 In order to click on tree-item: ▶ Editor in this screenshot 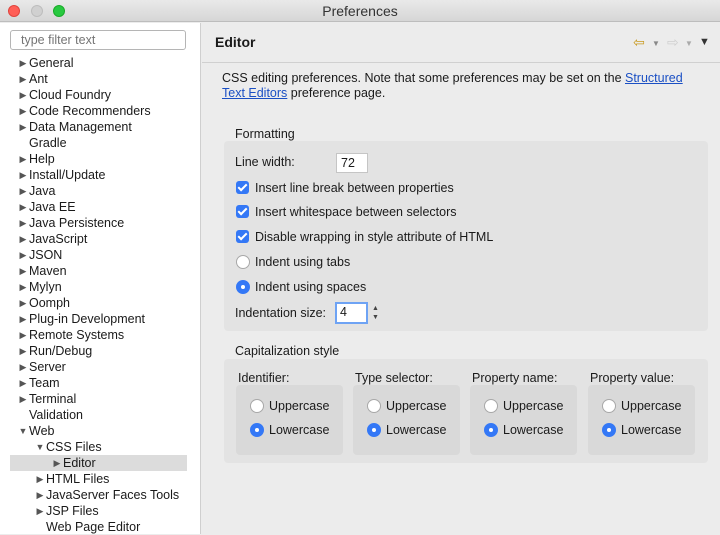, I will do `click(98, 463)`.